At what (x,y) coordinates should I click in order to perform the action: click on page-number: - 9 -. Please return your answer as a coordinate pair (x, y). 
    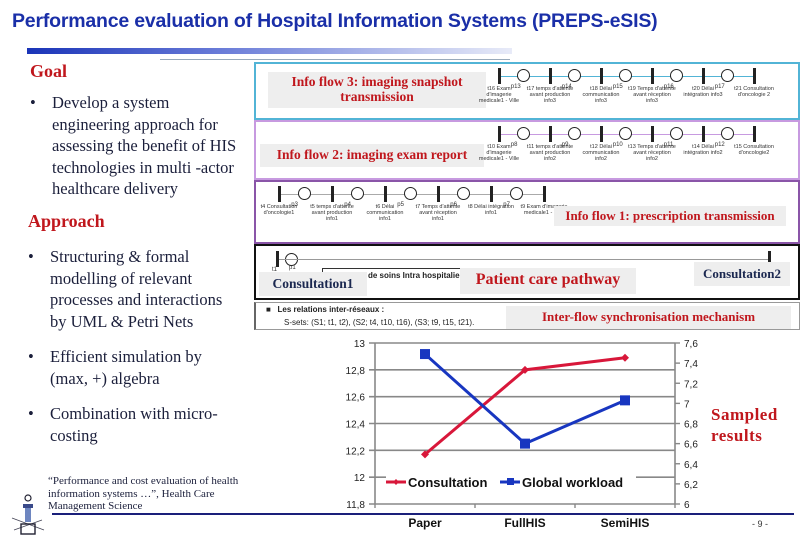
    Looking at the image, I should click on (760, 524).